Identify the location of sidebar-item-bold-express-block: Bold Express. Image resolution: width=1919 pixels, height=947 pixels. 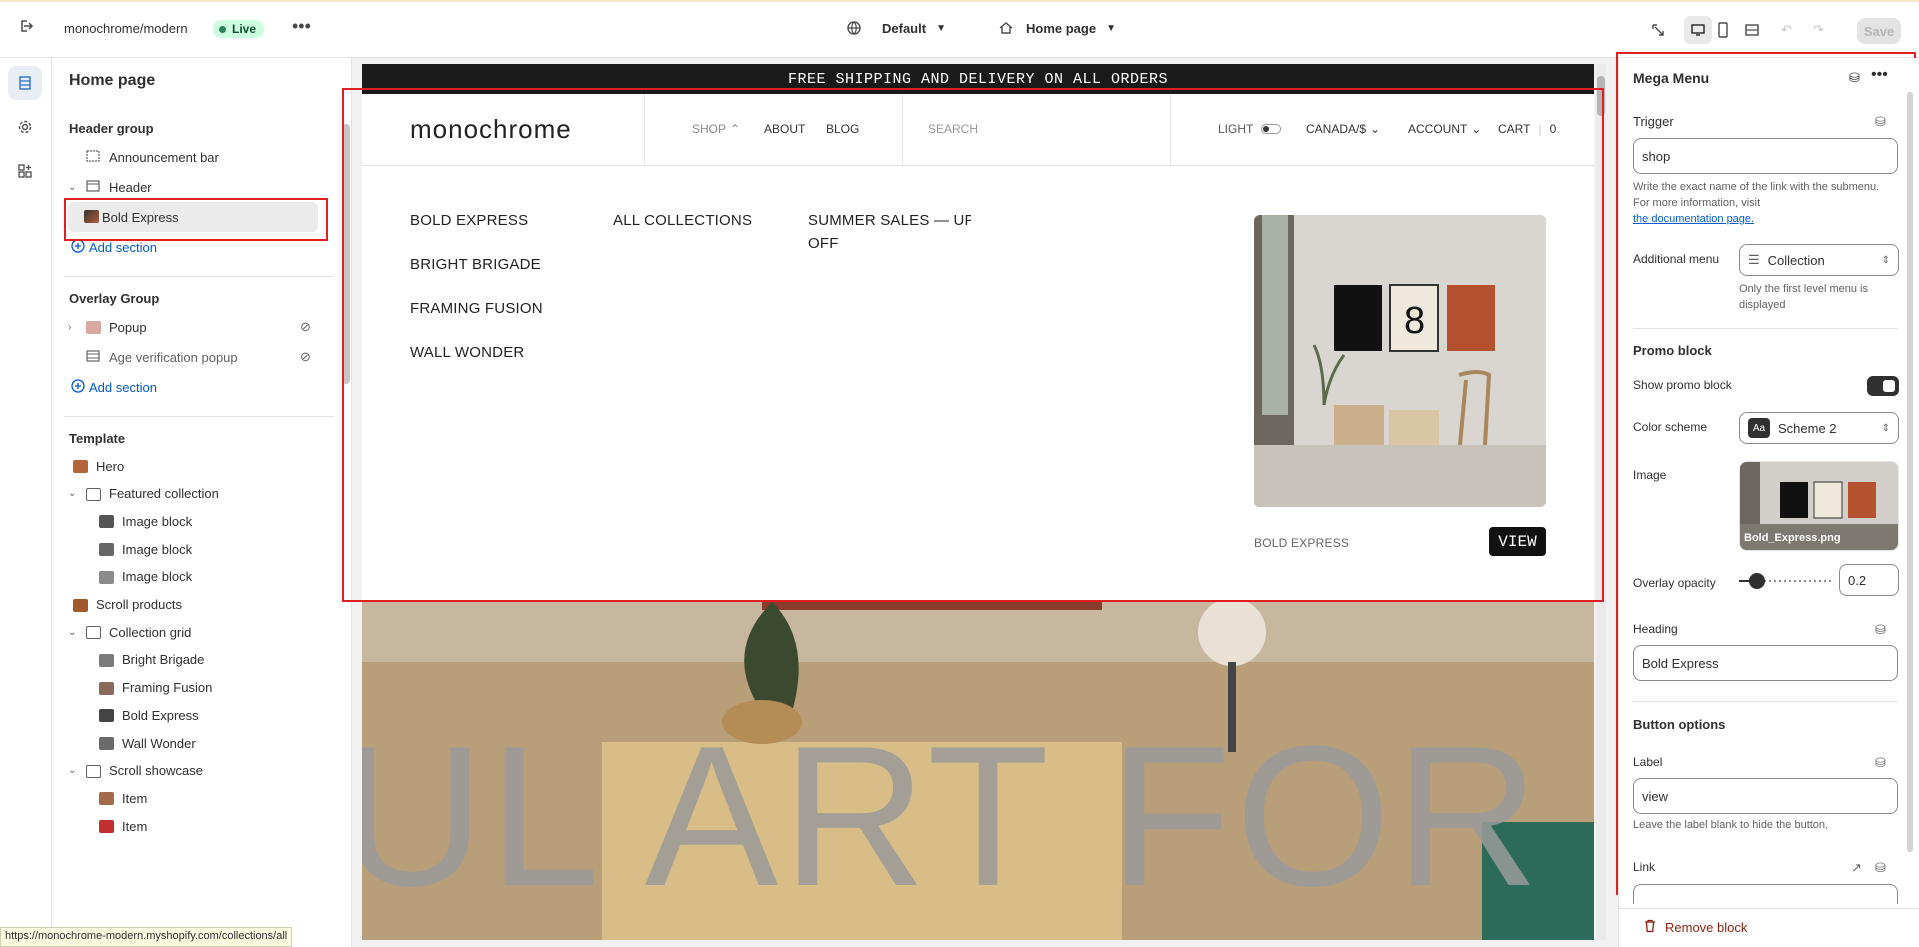
(193, 217).